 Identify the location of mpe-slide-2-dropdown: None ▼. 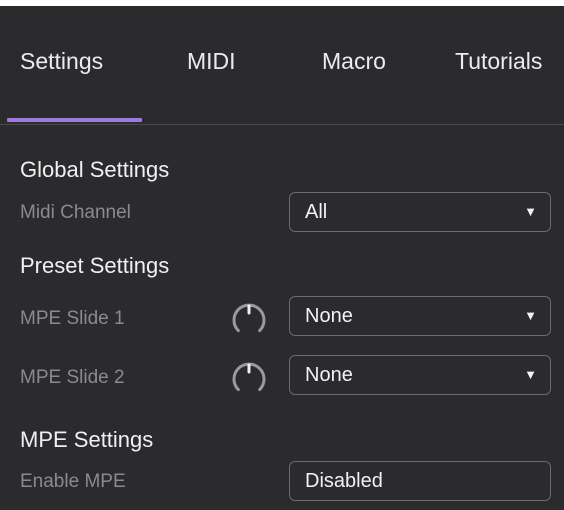
(420, 375).